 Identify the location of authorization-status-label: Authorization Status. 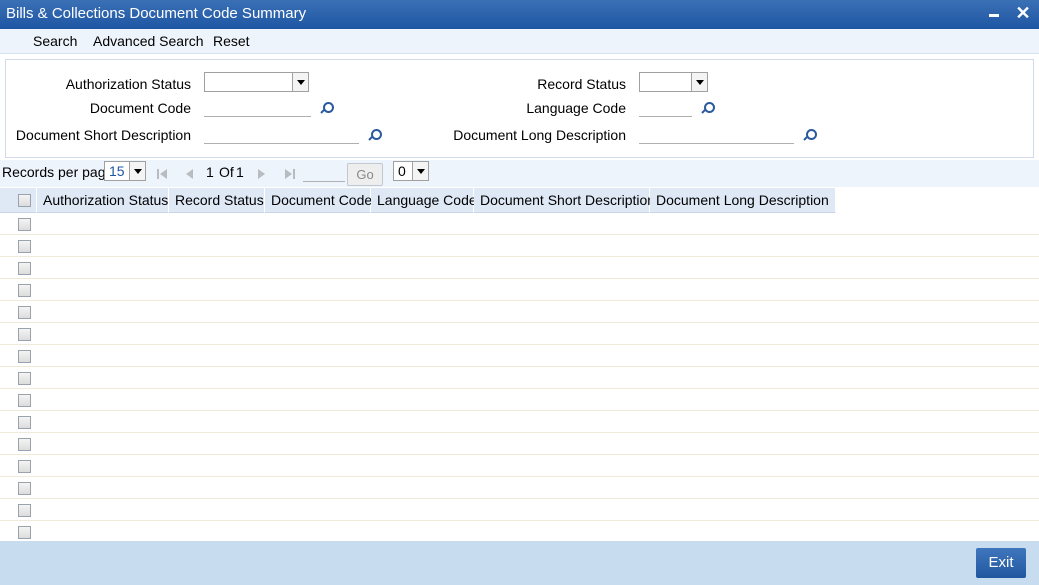
(128, 84).